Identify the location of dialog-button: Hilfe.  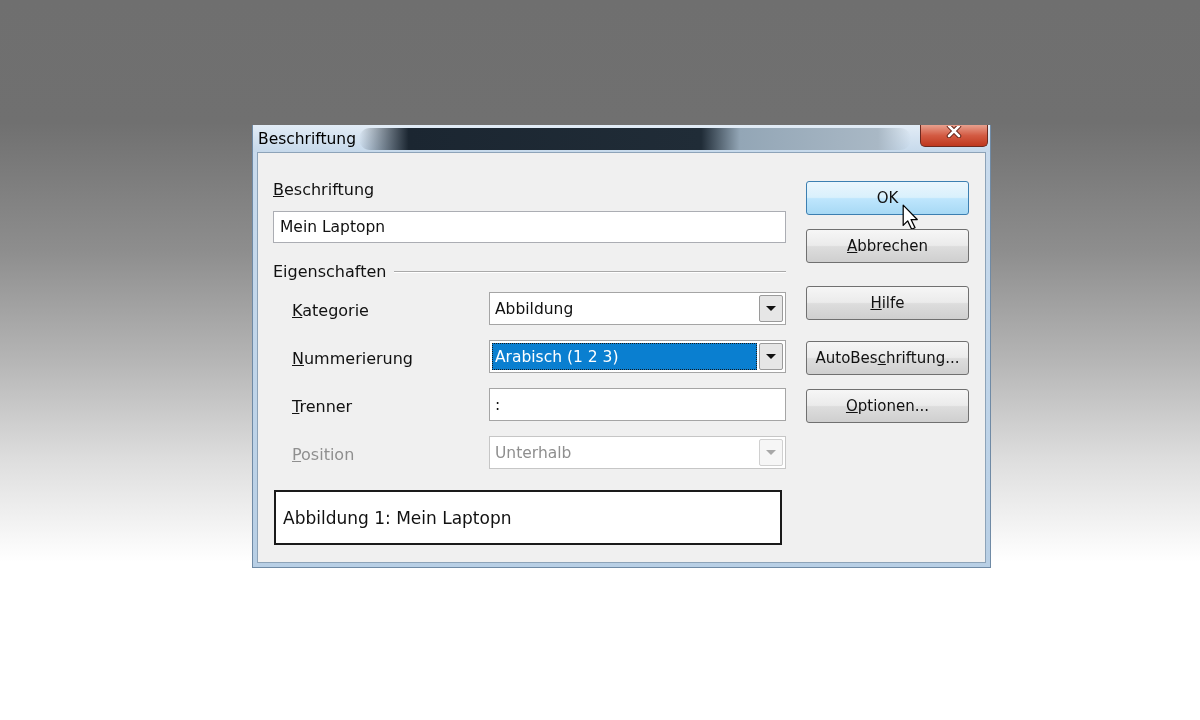
(887, 303).